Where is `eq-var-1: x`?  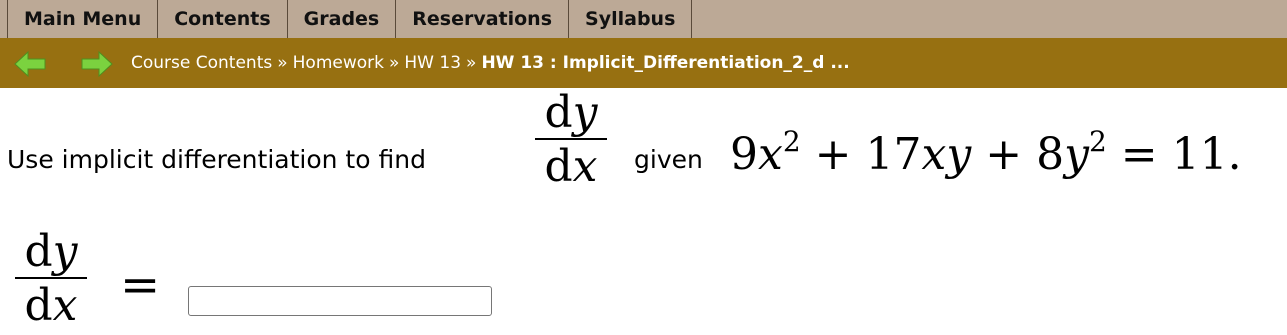 eq-var-1: x is located at coordinates (770, 154).